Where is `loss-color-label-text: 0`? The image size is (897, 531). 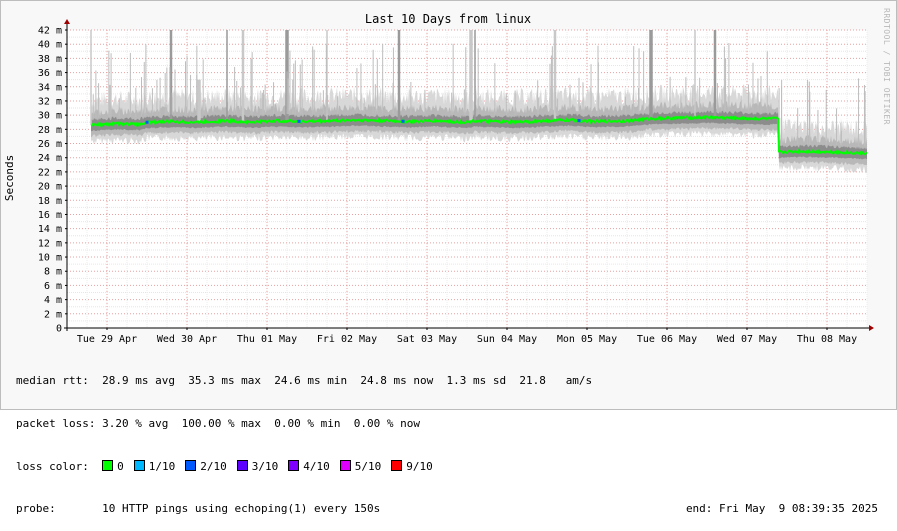 loss-color-label-text: 0 is located at coordinates (120, 466).